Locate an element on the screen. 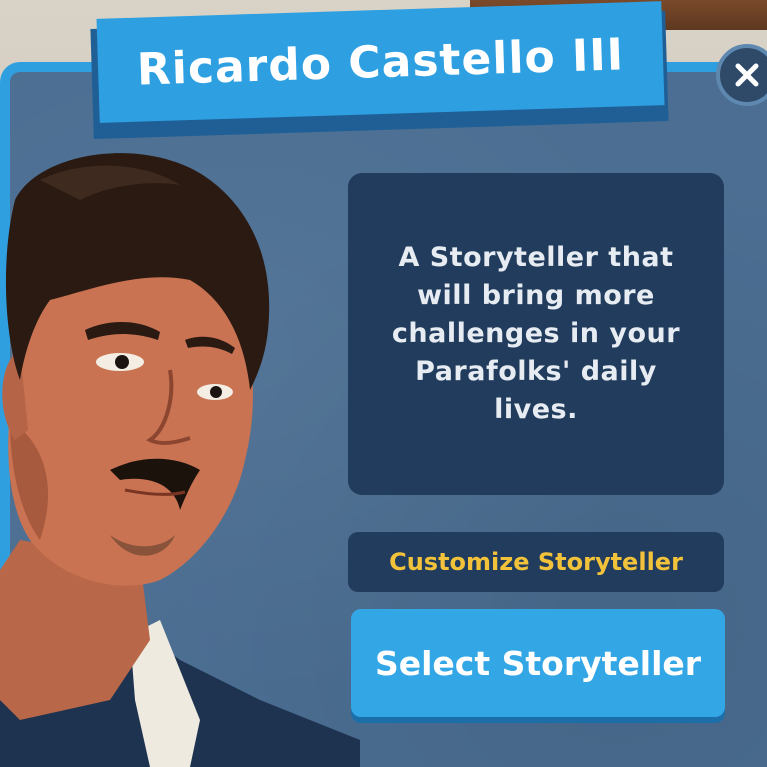 This screenshot has height=767, width=767. select-storyteller-button: Select Storyteller is located at coordinates (538, 663).